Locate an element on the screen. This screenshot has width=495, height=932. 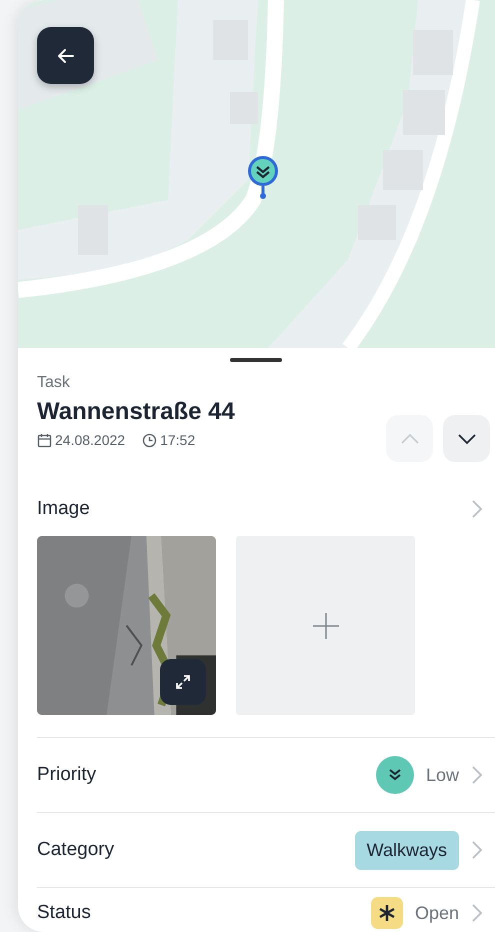
expand-button is located at coordinates (183, 682).